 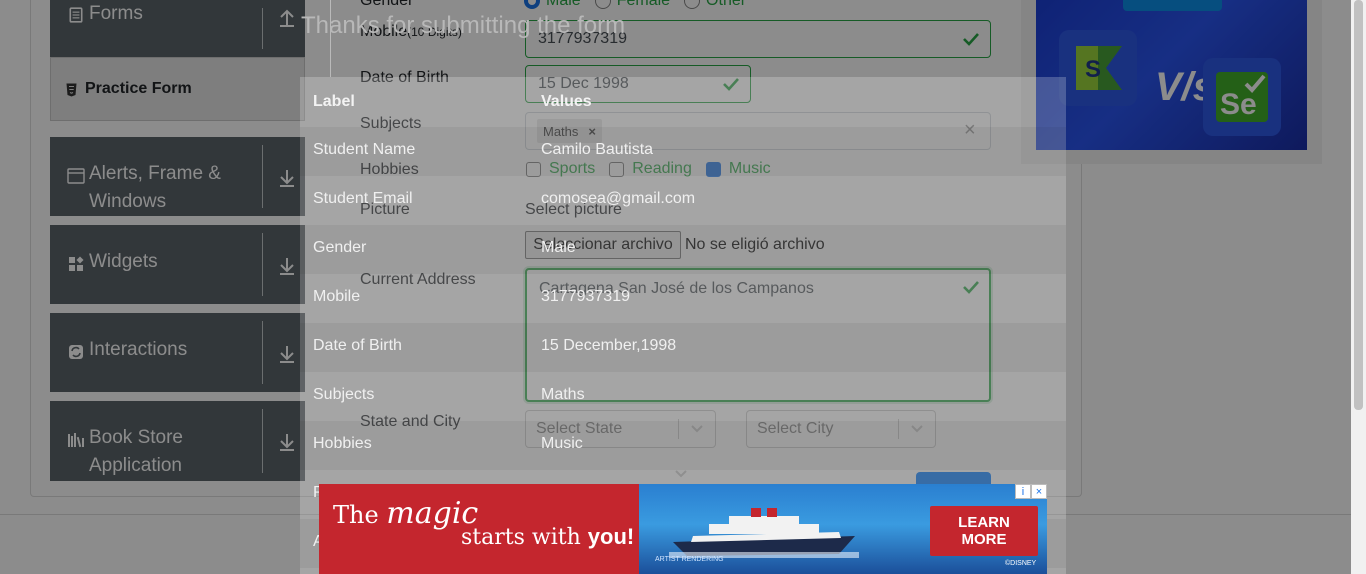 I want to click on table-header-label: Label, so click(x=334, y=101).